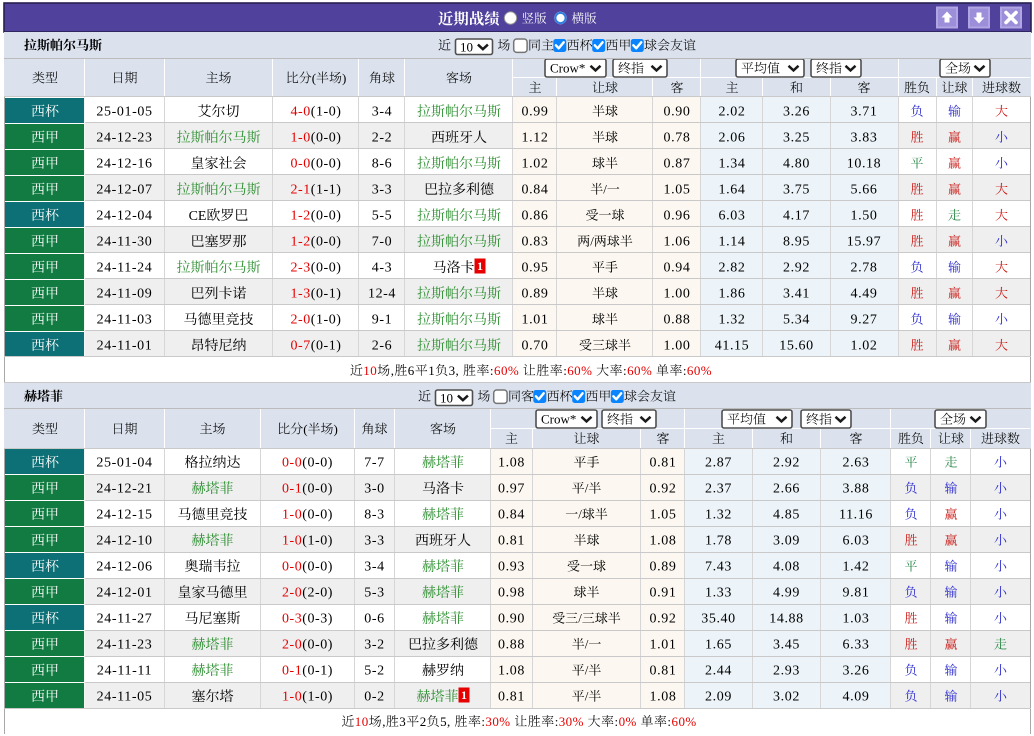 The height and width of the screenshot is (736, 1034). Describe the element at coordinates (864, 216) in the screenshot. I see `svg-text: 1.50` at that location.